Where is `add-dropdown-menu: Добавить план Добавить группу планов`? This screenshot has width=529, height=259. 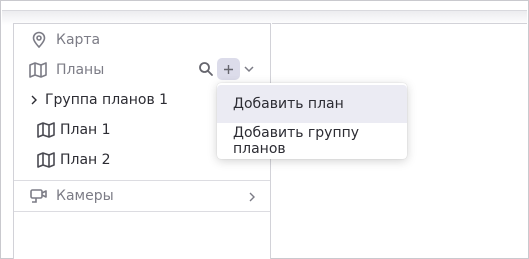 add-dropdown-menu: Добавить план Добавить группу планов is located at coordinates (312, 121).